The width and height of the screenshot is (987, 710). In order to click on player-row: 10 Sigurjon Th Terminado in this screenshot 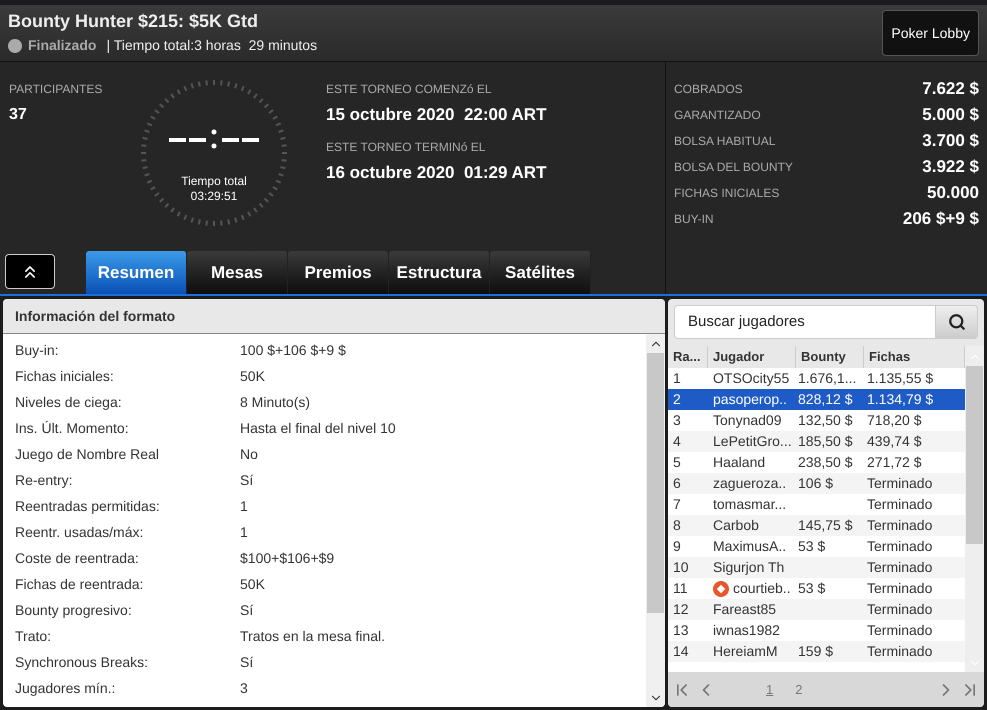, I will do `click(816, 567)`.